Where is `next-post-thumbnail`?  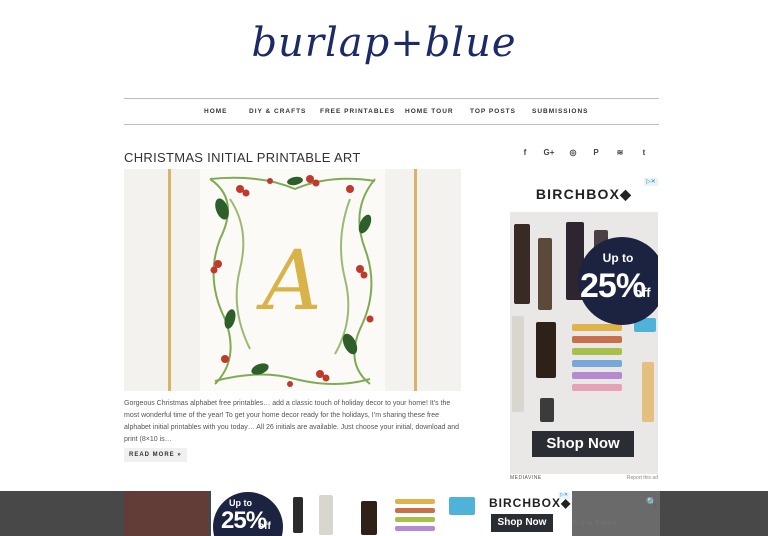
next-post-thumbnail is located at coordinates (166, 513).